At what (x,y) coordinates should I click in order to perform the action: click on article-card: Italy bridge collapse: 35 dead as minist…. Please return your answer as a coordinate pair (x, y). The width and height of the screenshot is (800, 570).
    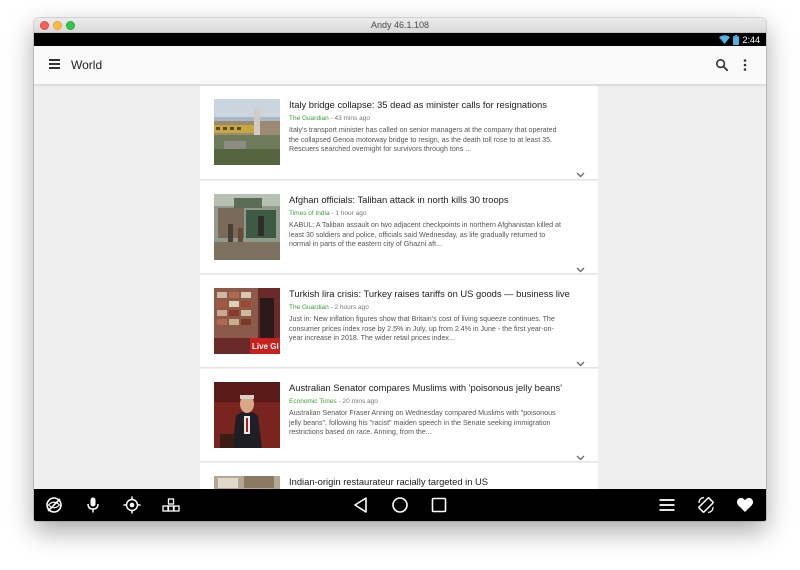
    Looking at the image, I should click on (399, 133).